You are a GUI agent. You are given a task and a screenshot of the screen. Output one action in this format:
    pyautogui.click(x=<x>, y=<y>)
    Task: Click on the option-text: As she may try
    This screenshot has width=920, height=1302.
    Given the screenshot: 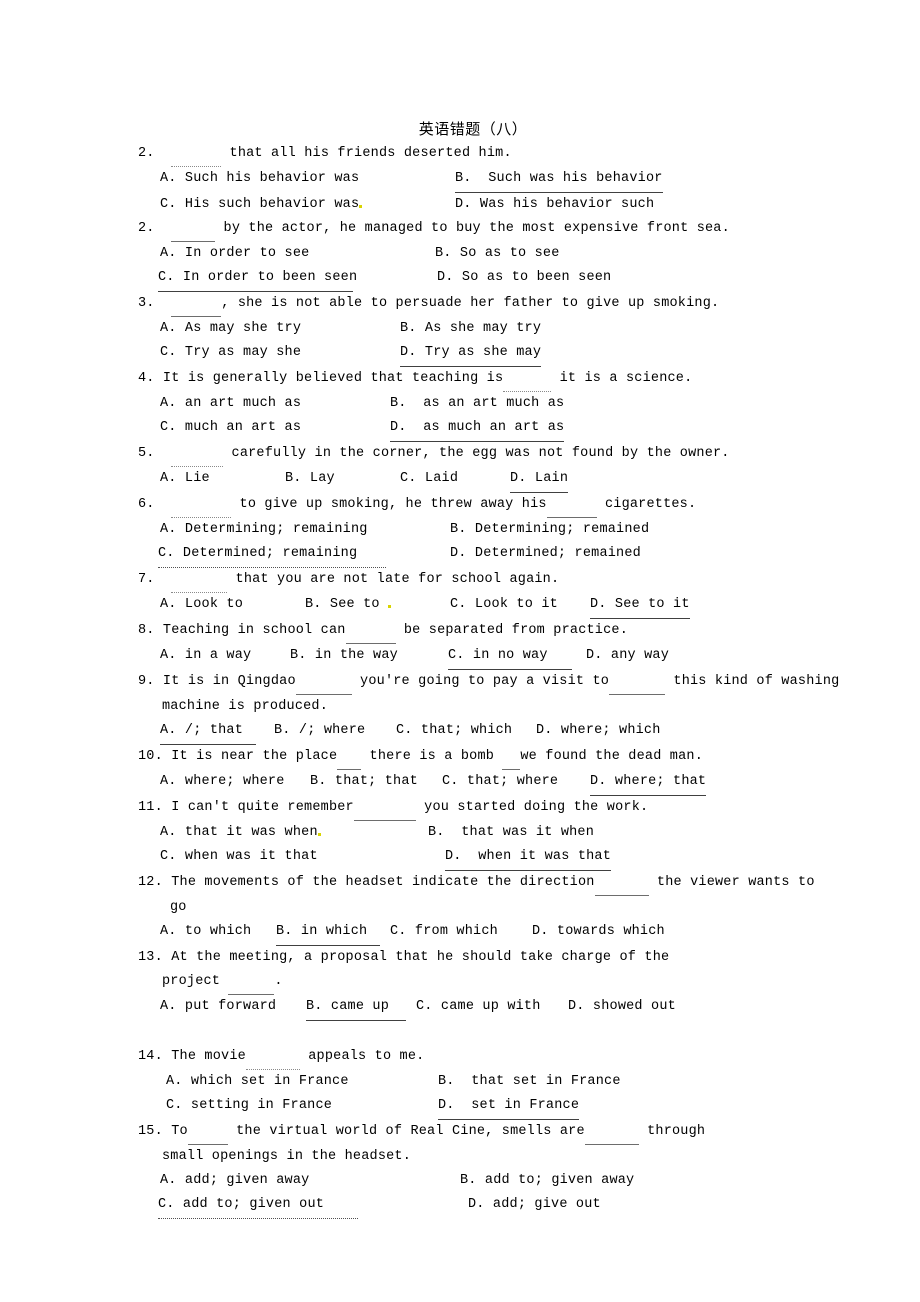 What is the action you would take?
    pyautogui.click(x=483, y=328)
    